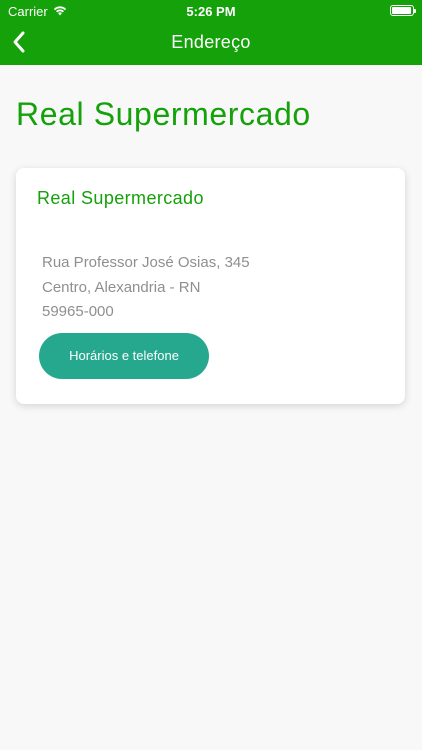 The width and height of the screenshot is (422, 750). Describe the element at coordinates (403, 10) in the screenshot. I see `battery-icon` at that location.